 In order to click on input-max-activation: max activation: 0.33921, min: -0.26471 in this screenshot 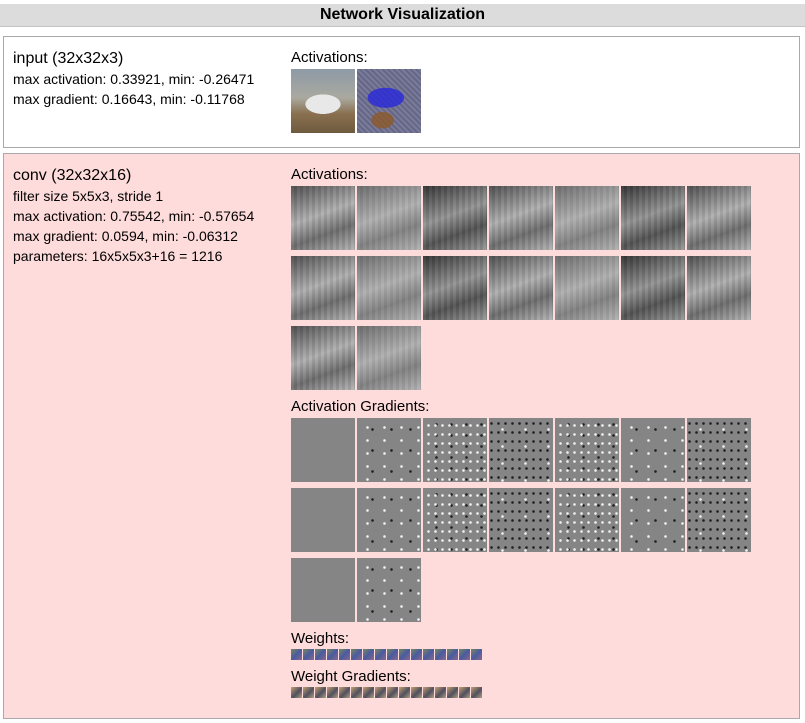, I will do `click(134, 79)`.